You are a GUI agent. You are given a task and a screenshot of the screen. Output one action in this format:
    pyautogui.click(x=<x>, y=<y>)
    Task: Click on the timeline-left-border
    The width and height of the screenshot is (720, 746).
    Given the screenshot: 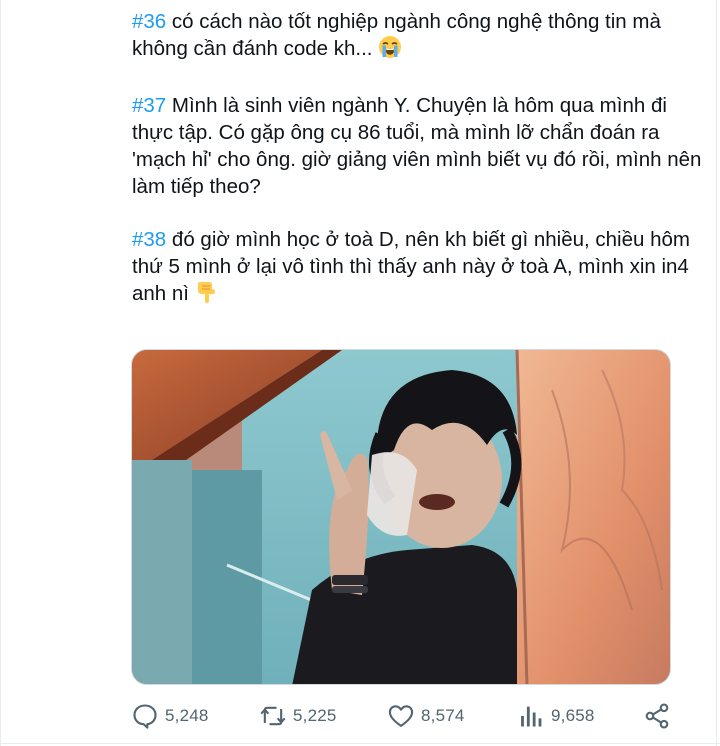 What is the action you would take?
    pyautogui.click(x=0, y=373)
    